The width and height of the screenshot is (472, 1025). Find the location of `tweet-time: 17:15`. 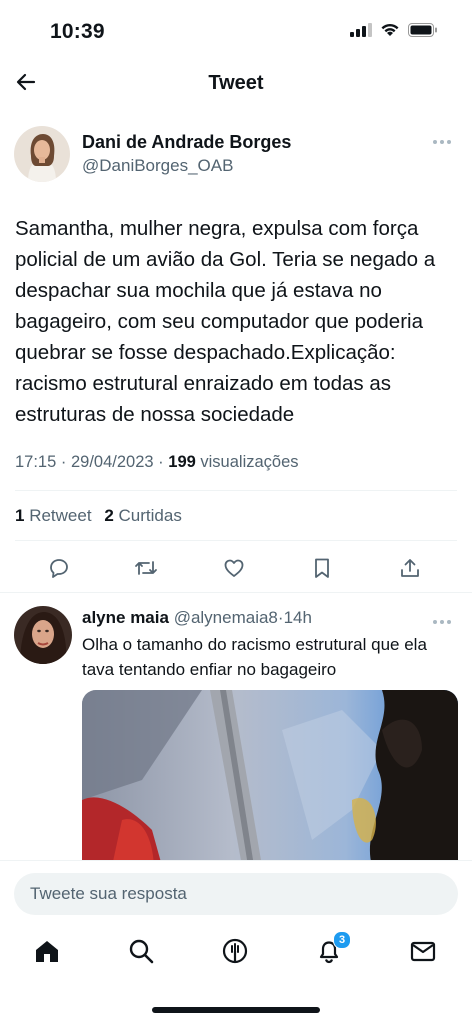

tweet-time: 17:15 is located at coordinates (35, 462).